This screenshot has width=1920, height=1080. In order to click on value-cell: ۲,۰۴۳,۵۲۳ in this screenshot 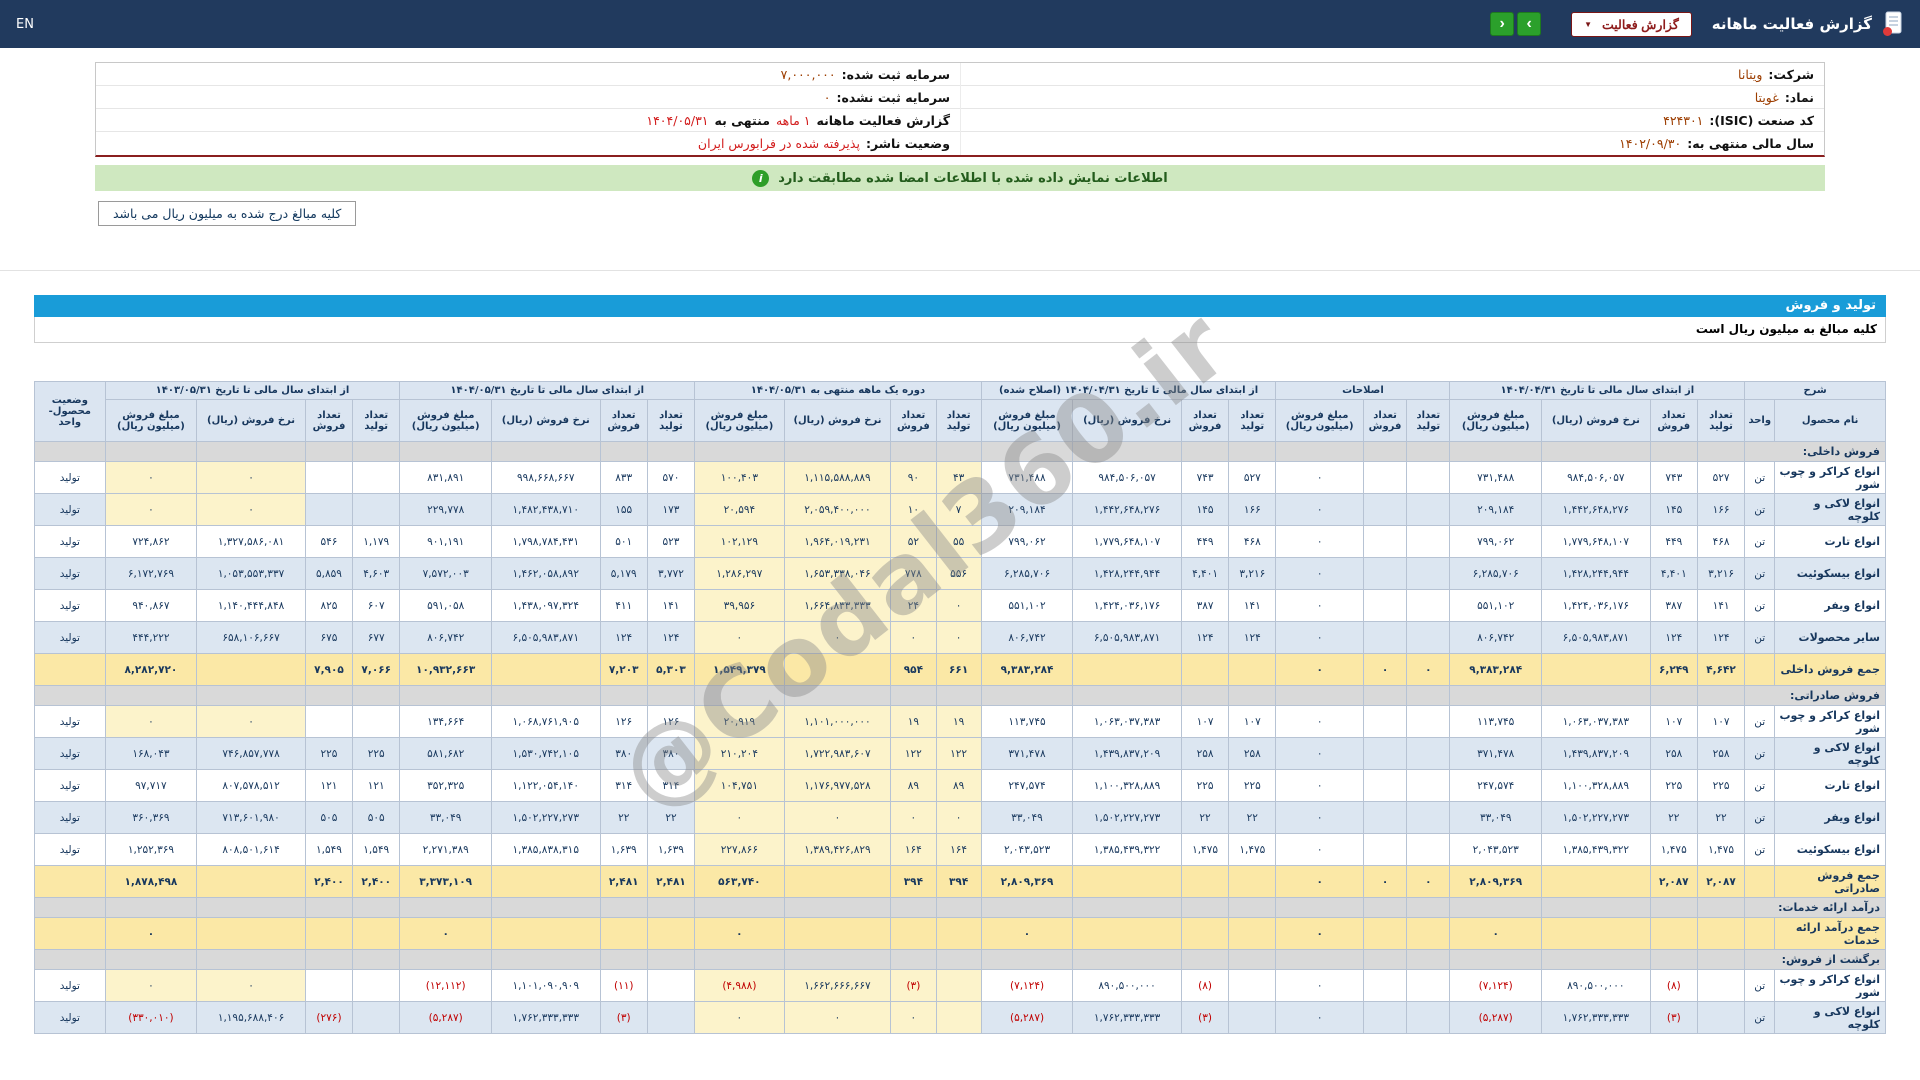, I will do `click(1027, 849)`.